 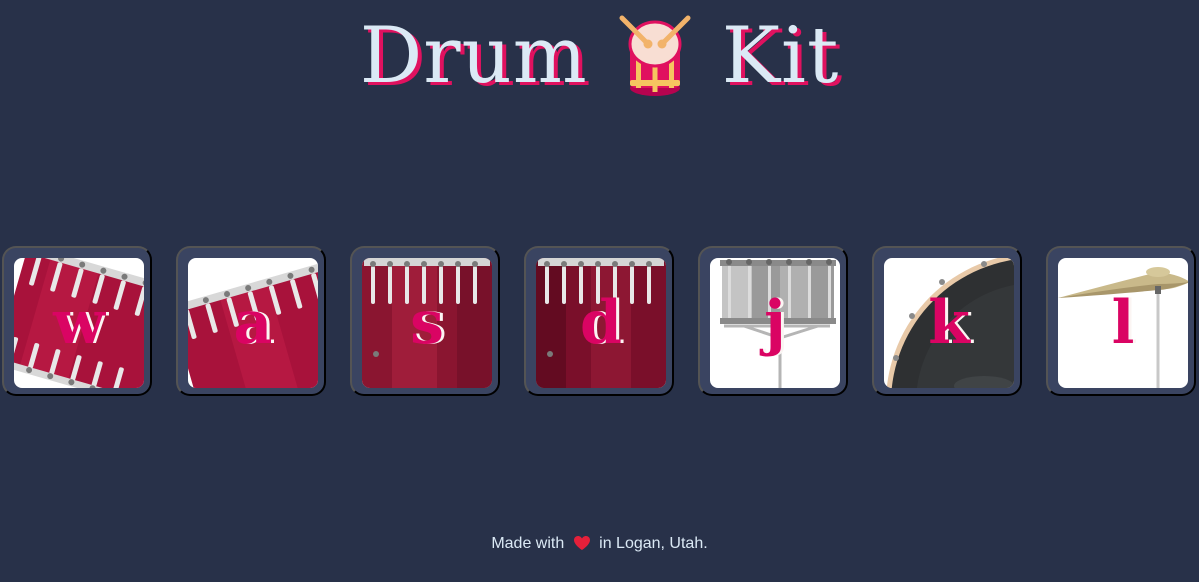 I want to click on footer-suffix: in Logan, Utah., so click(x=653, y=543).